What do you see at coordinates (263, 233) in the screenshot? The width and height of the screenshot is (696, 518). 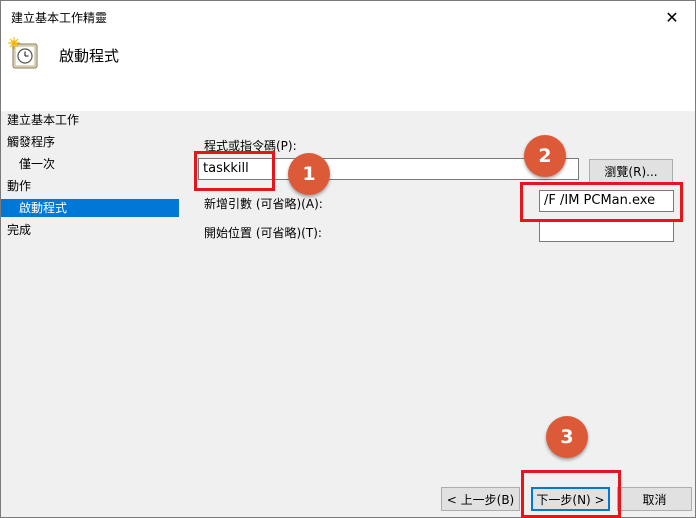 I see `start-in-label: 開始位置 (可省略)(T):` at bounding box center [263, 233].